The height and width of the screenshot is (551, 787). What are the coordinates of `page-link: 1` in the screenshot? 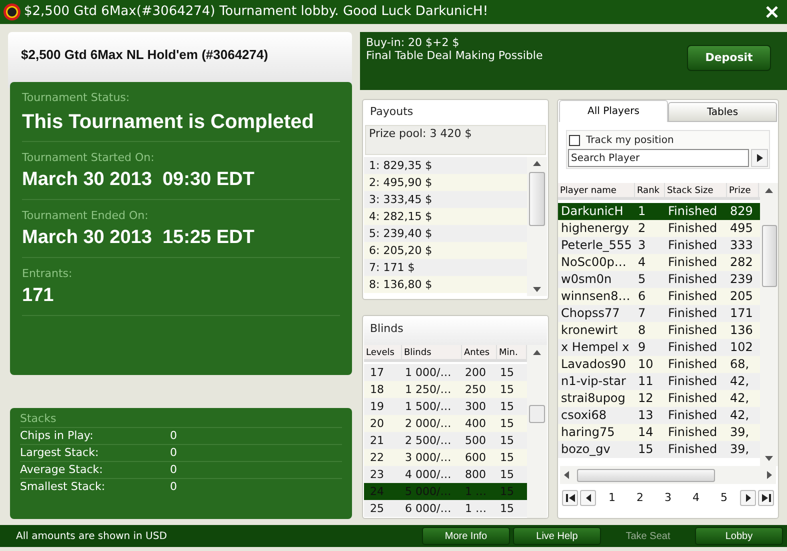 It's located at (612, 498).